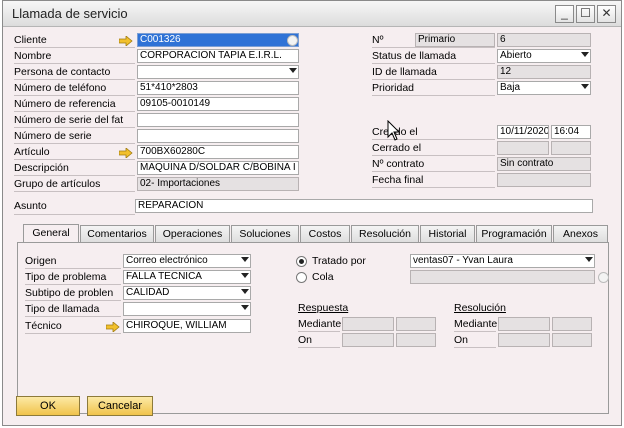 The image size is (624, 428). What do you see at coordinates (218, 184) in the screenshot?
I see `grupo-field: 02- Importaciones` at bounding box center [218, 184].